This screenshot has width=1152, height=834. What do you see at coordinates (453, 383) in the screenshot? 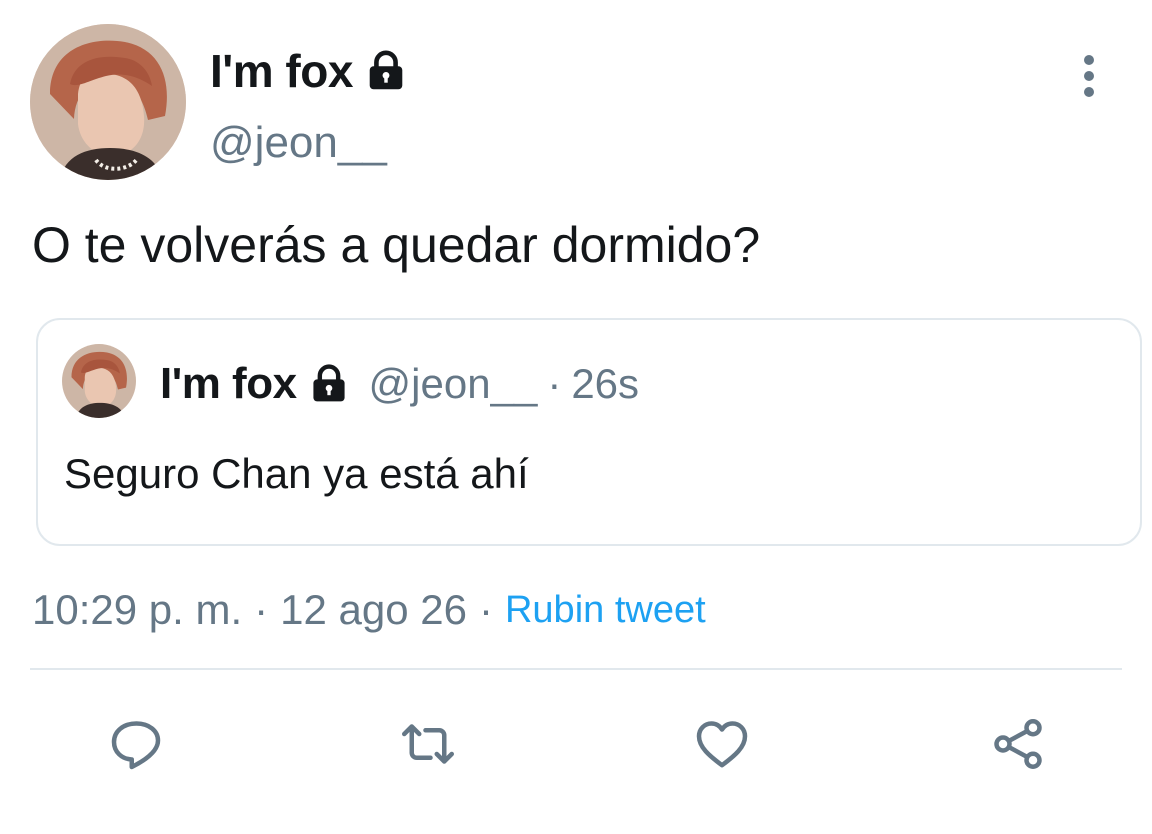
I see `quoted-author-handle: @jeon__` at bounding box center [453, 383].